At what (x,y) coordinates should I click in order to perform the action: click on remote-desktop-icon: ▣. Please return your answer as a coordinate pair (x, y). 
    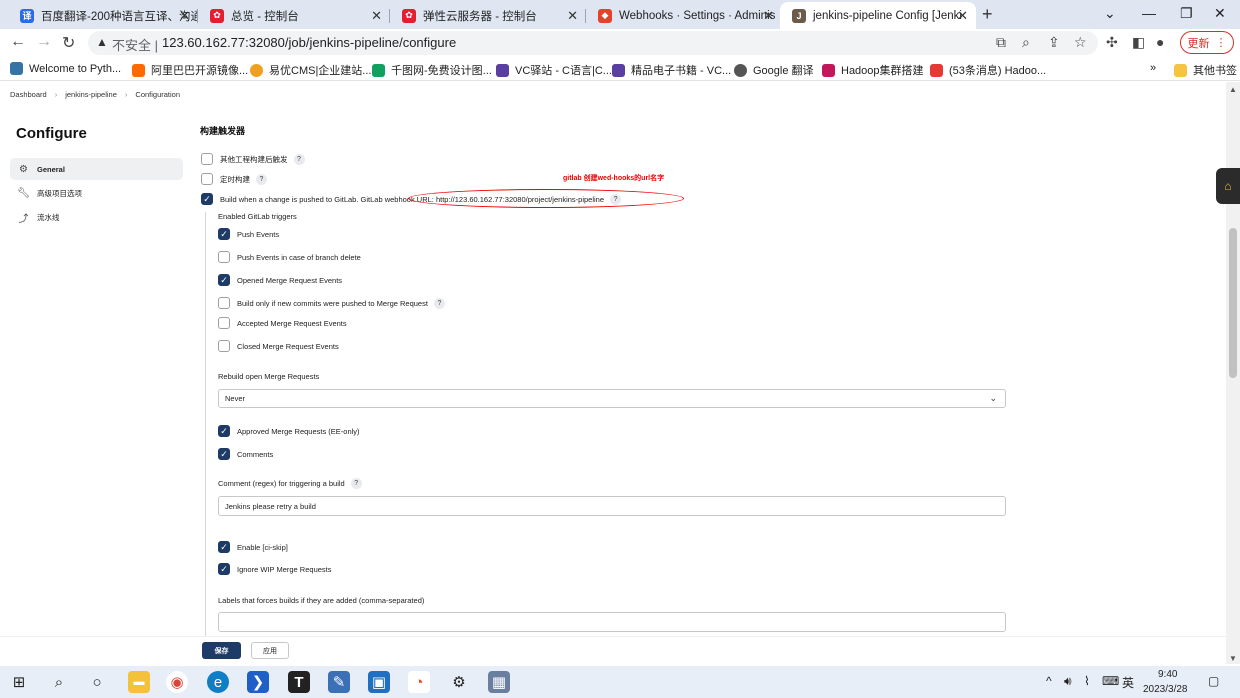
    Looking at the image, I should click on (379, 682).